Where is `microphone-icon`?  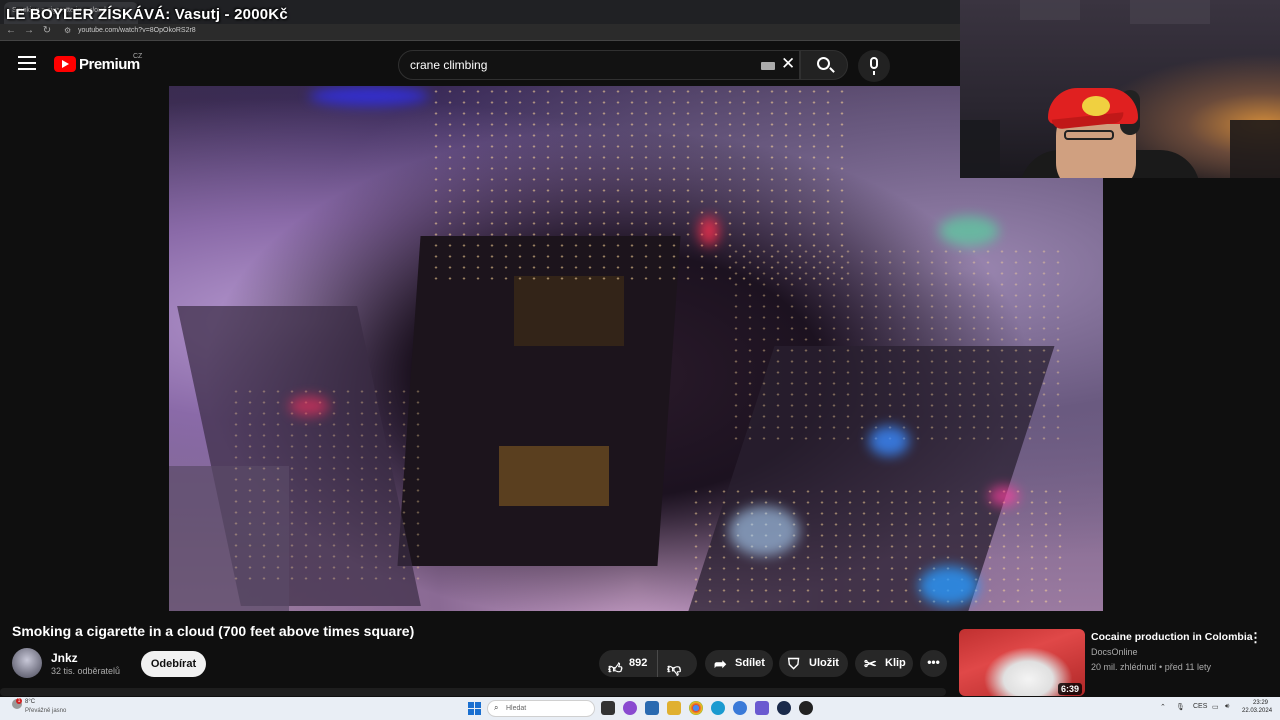
microphone-icon is located at coordinates (874, 63).